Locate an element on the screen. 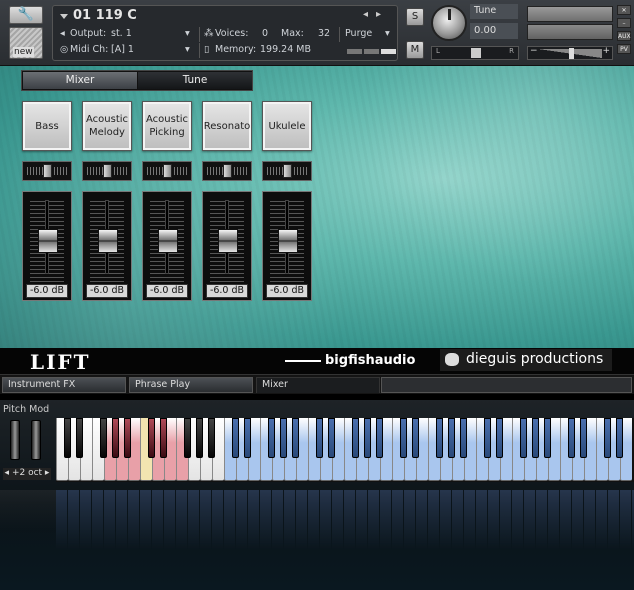 The height and width of the screenshot is (590, 634). midi-value: [A] 1 is located at coordinates (122, 49).